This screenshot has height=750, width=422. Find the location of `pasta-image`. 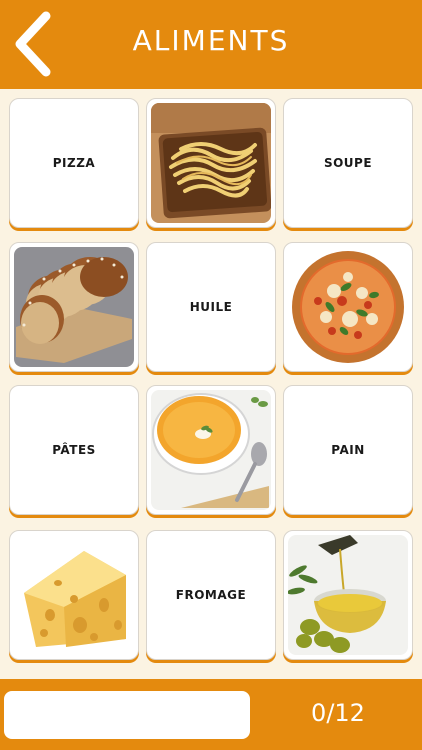

pasta-image is located at coordinates (211, 163).